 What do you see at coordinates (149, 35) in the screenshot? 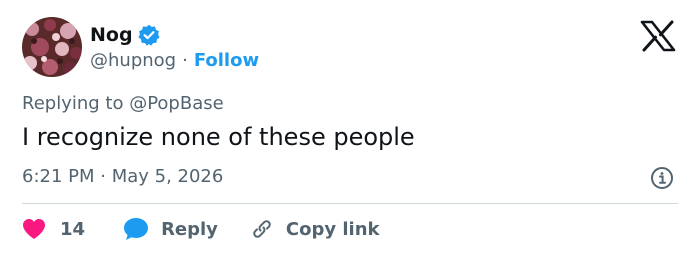
I see `verified-badge-icon` at bounding box center [149, 35].